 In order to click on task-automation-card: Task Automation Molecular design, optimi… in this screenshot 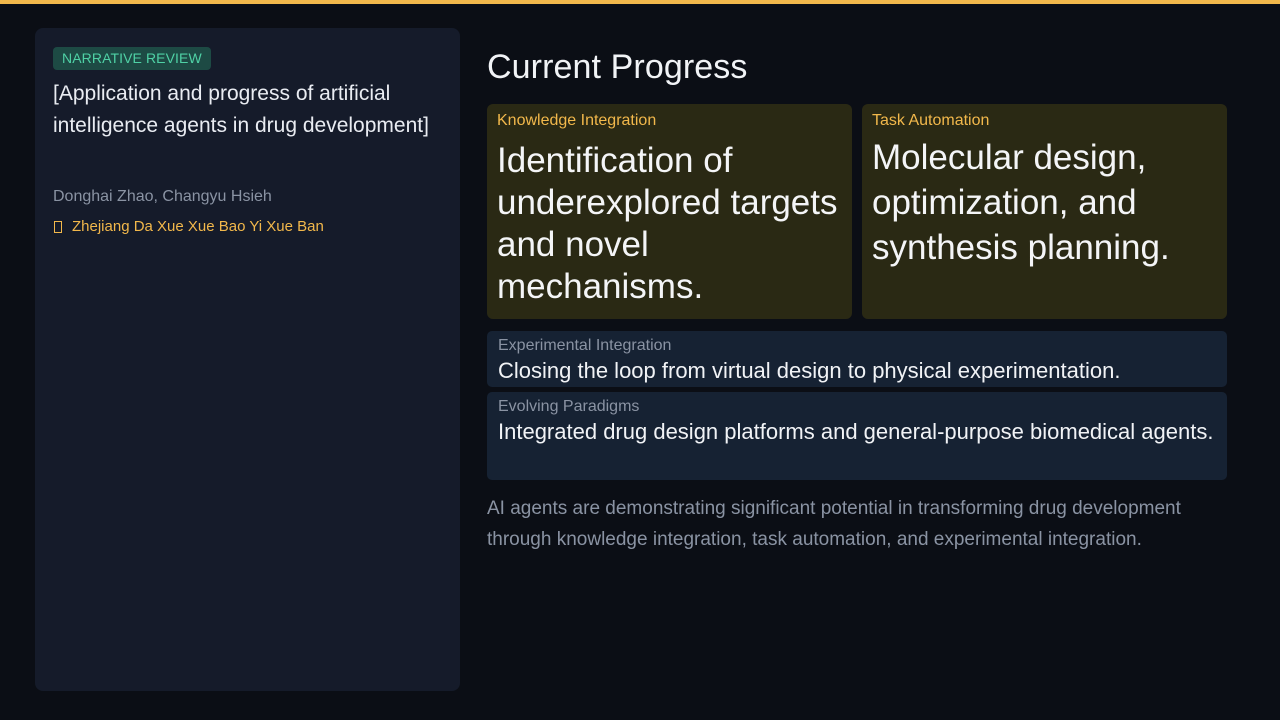, I will do `click(1044, 211)`.